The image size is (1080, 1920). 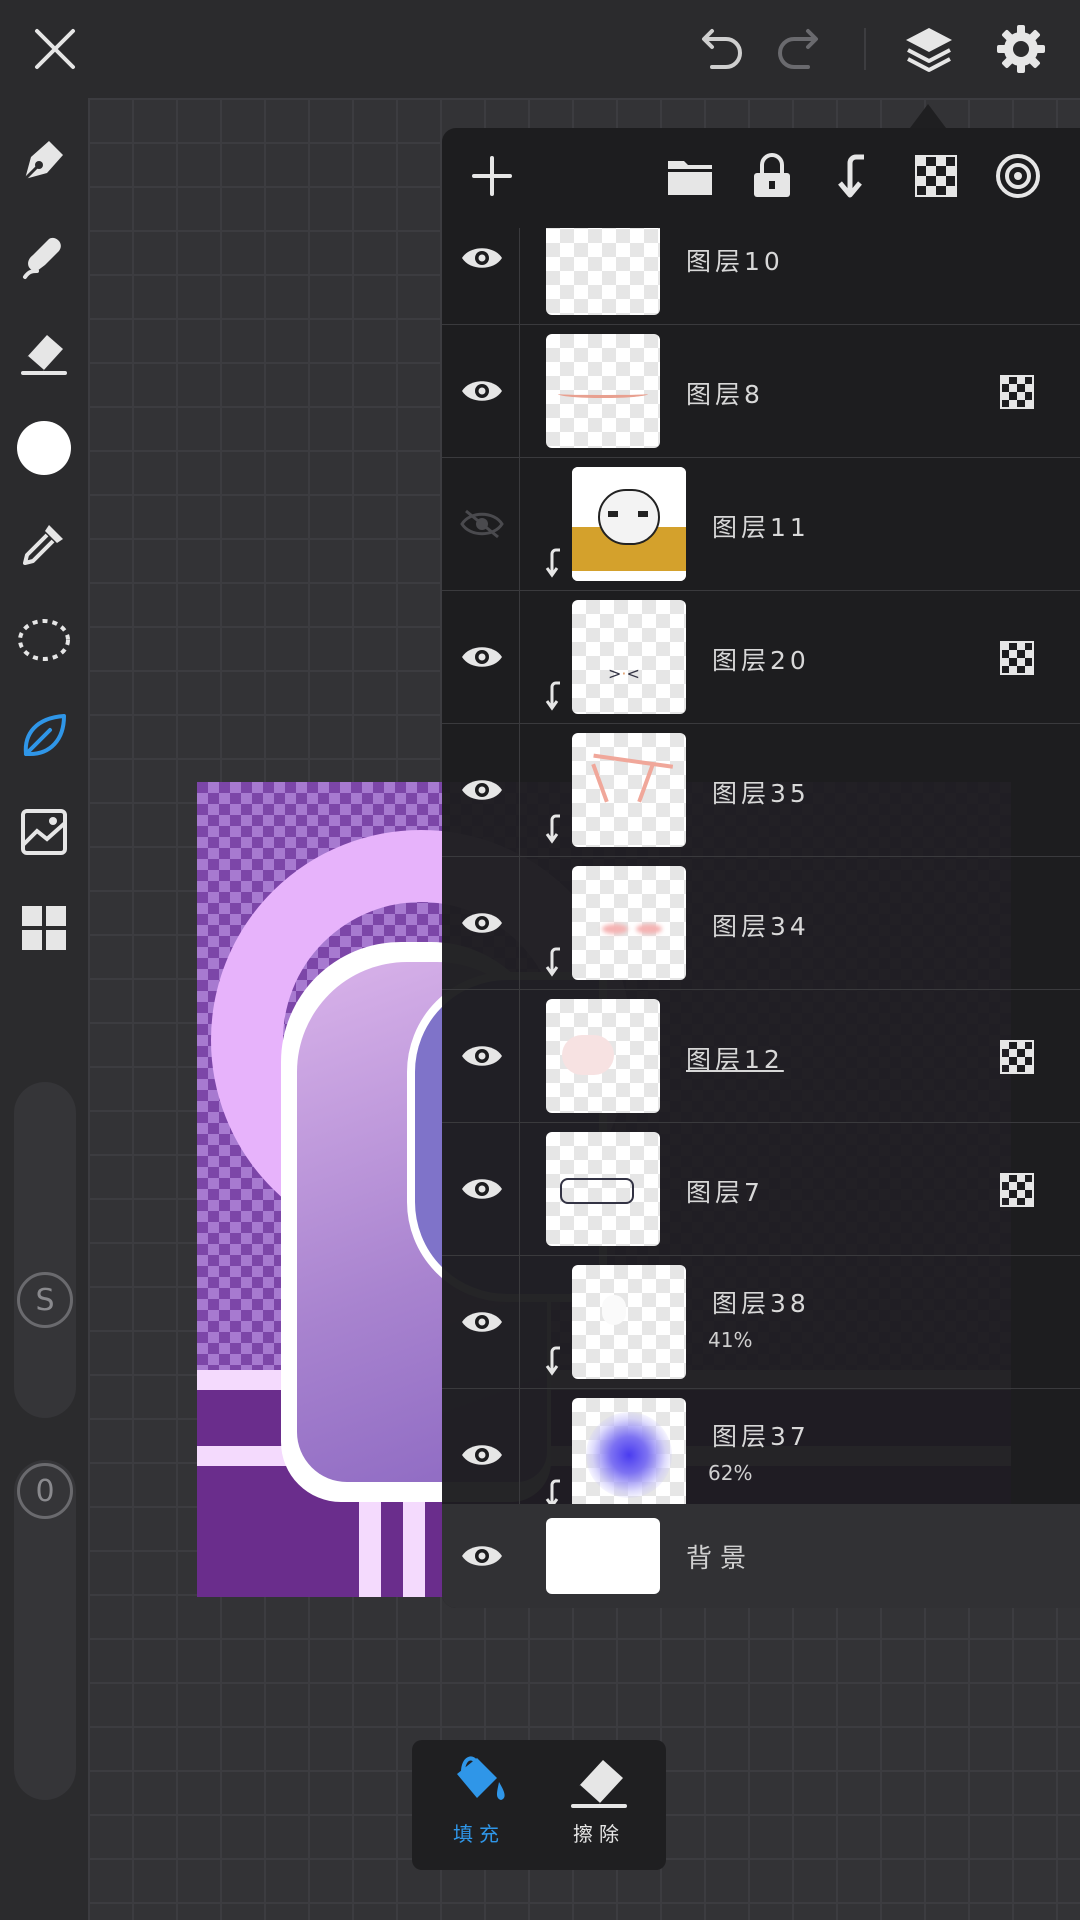 I want to click on lock-layer-button, so click(x=772, y=176).